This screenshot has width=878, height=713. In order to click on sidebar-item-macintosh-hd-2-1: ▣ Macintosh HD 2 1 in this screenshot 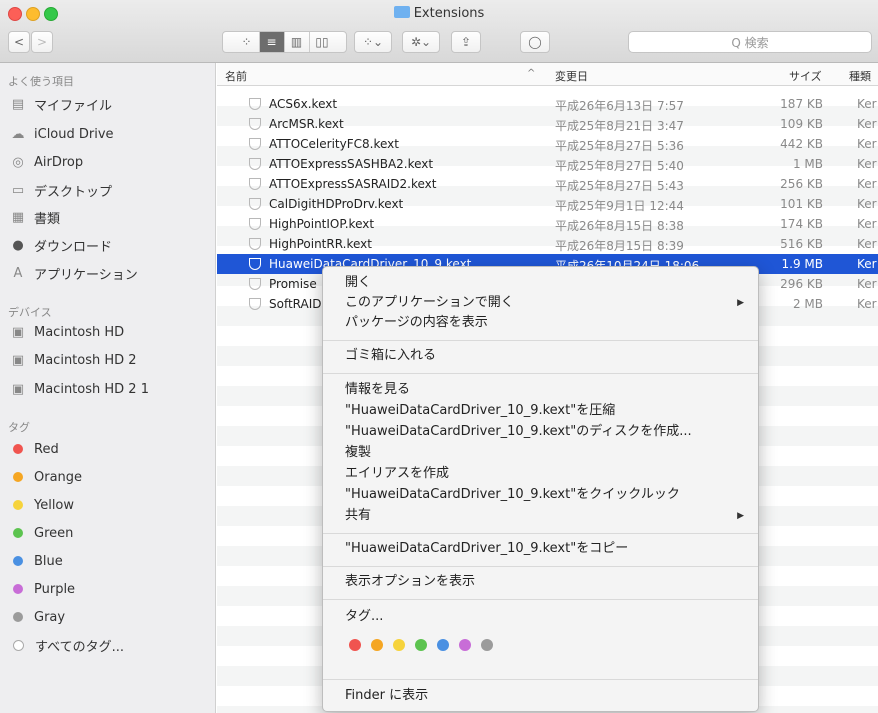, I will do `click(79, 389)`.